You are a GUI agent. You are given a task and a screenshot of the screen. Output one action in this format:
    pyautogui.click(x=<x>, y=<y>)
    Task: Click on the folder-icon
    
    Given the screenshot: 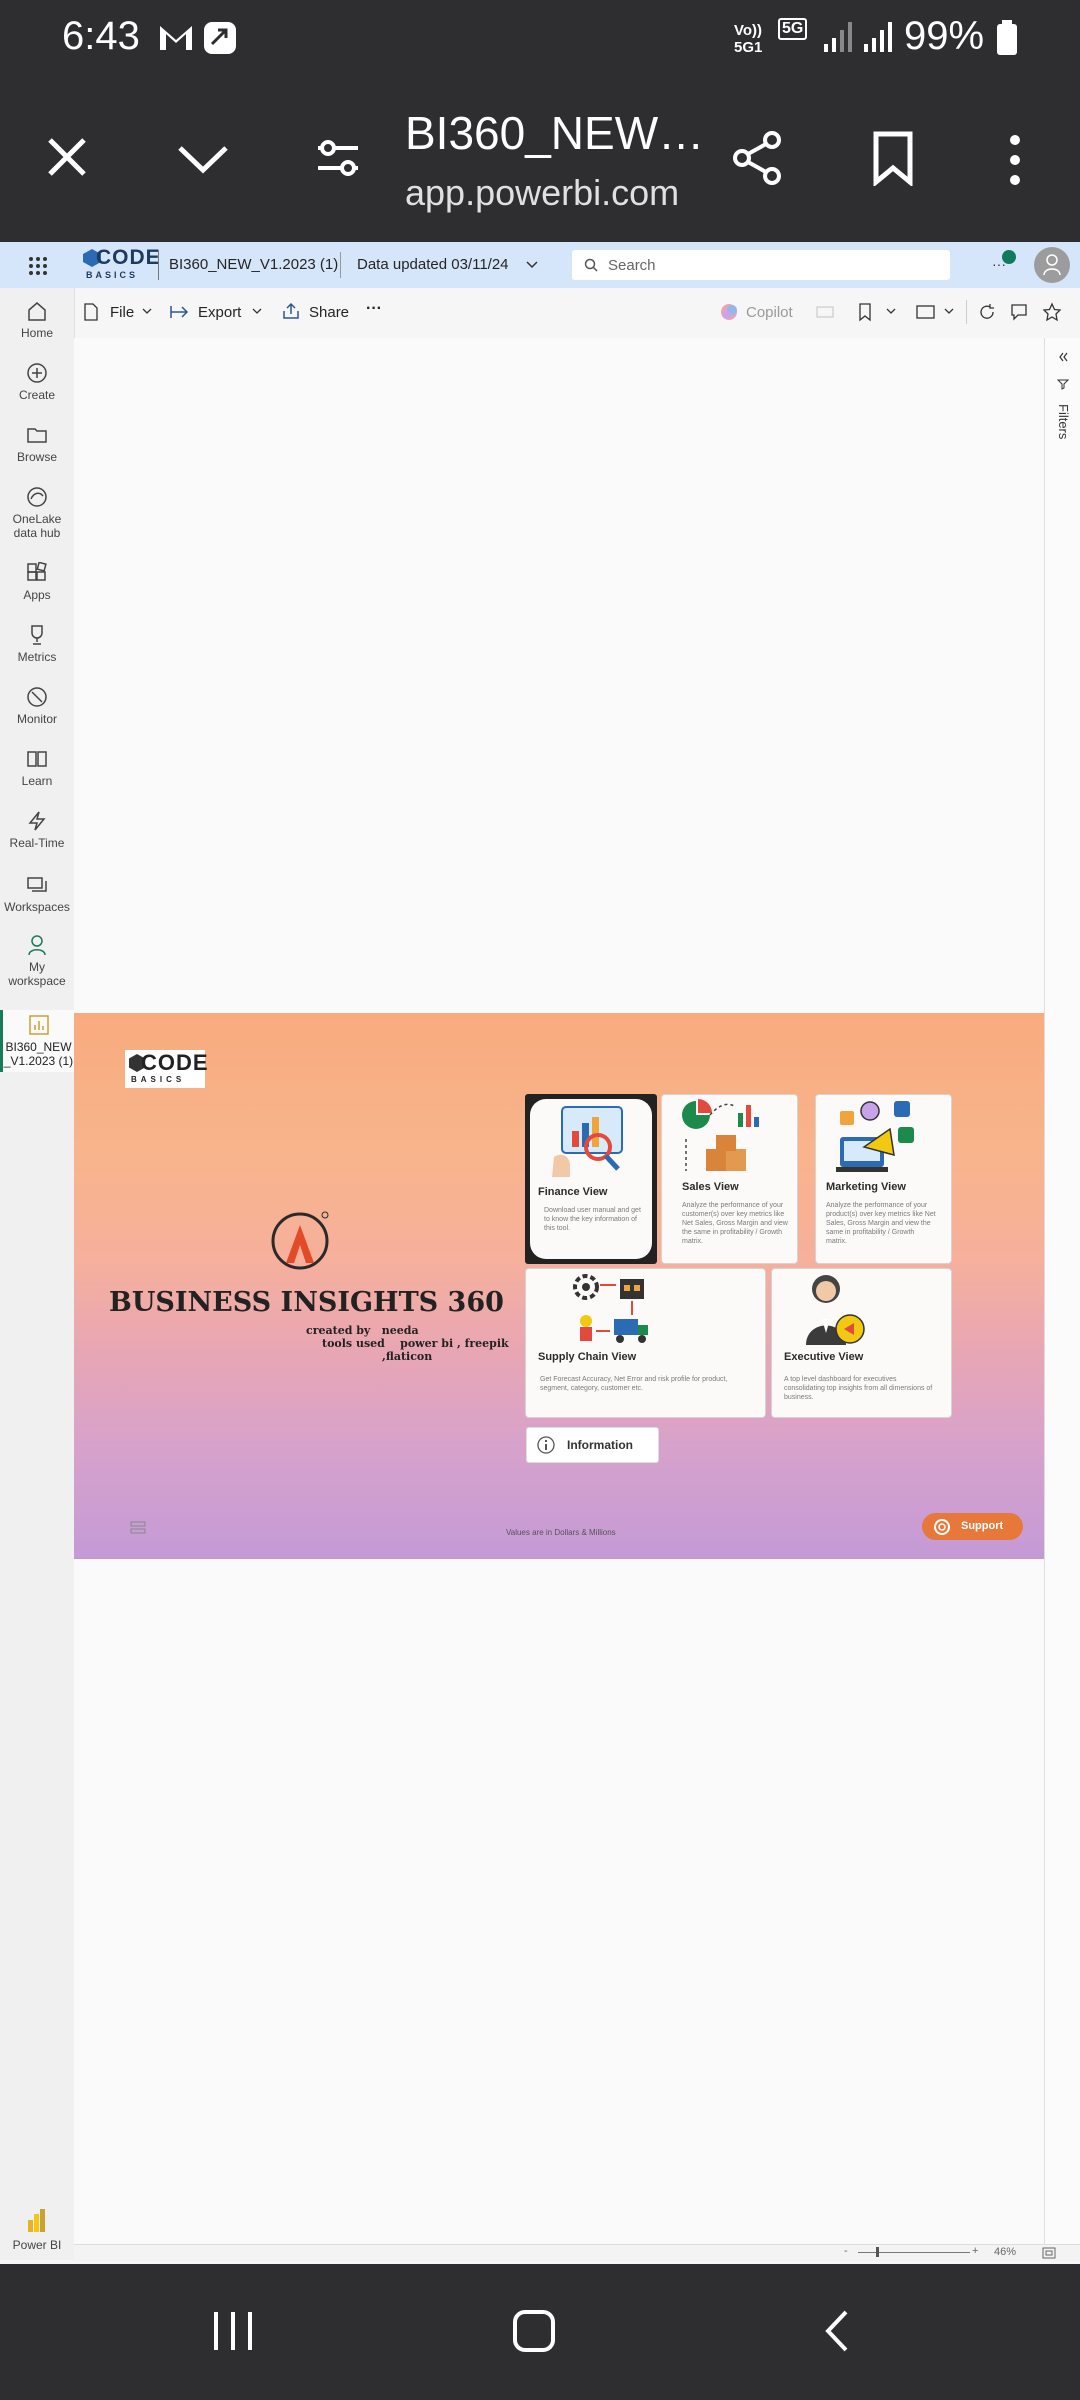 What is the action you would take?
    pyautogui.click(x=37, y=435)
    